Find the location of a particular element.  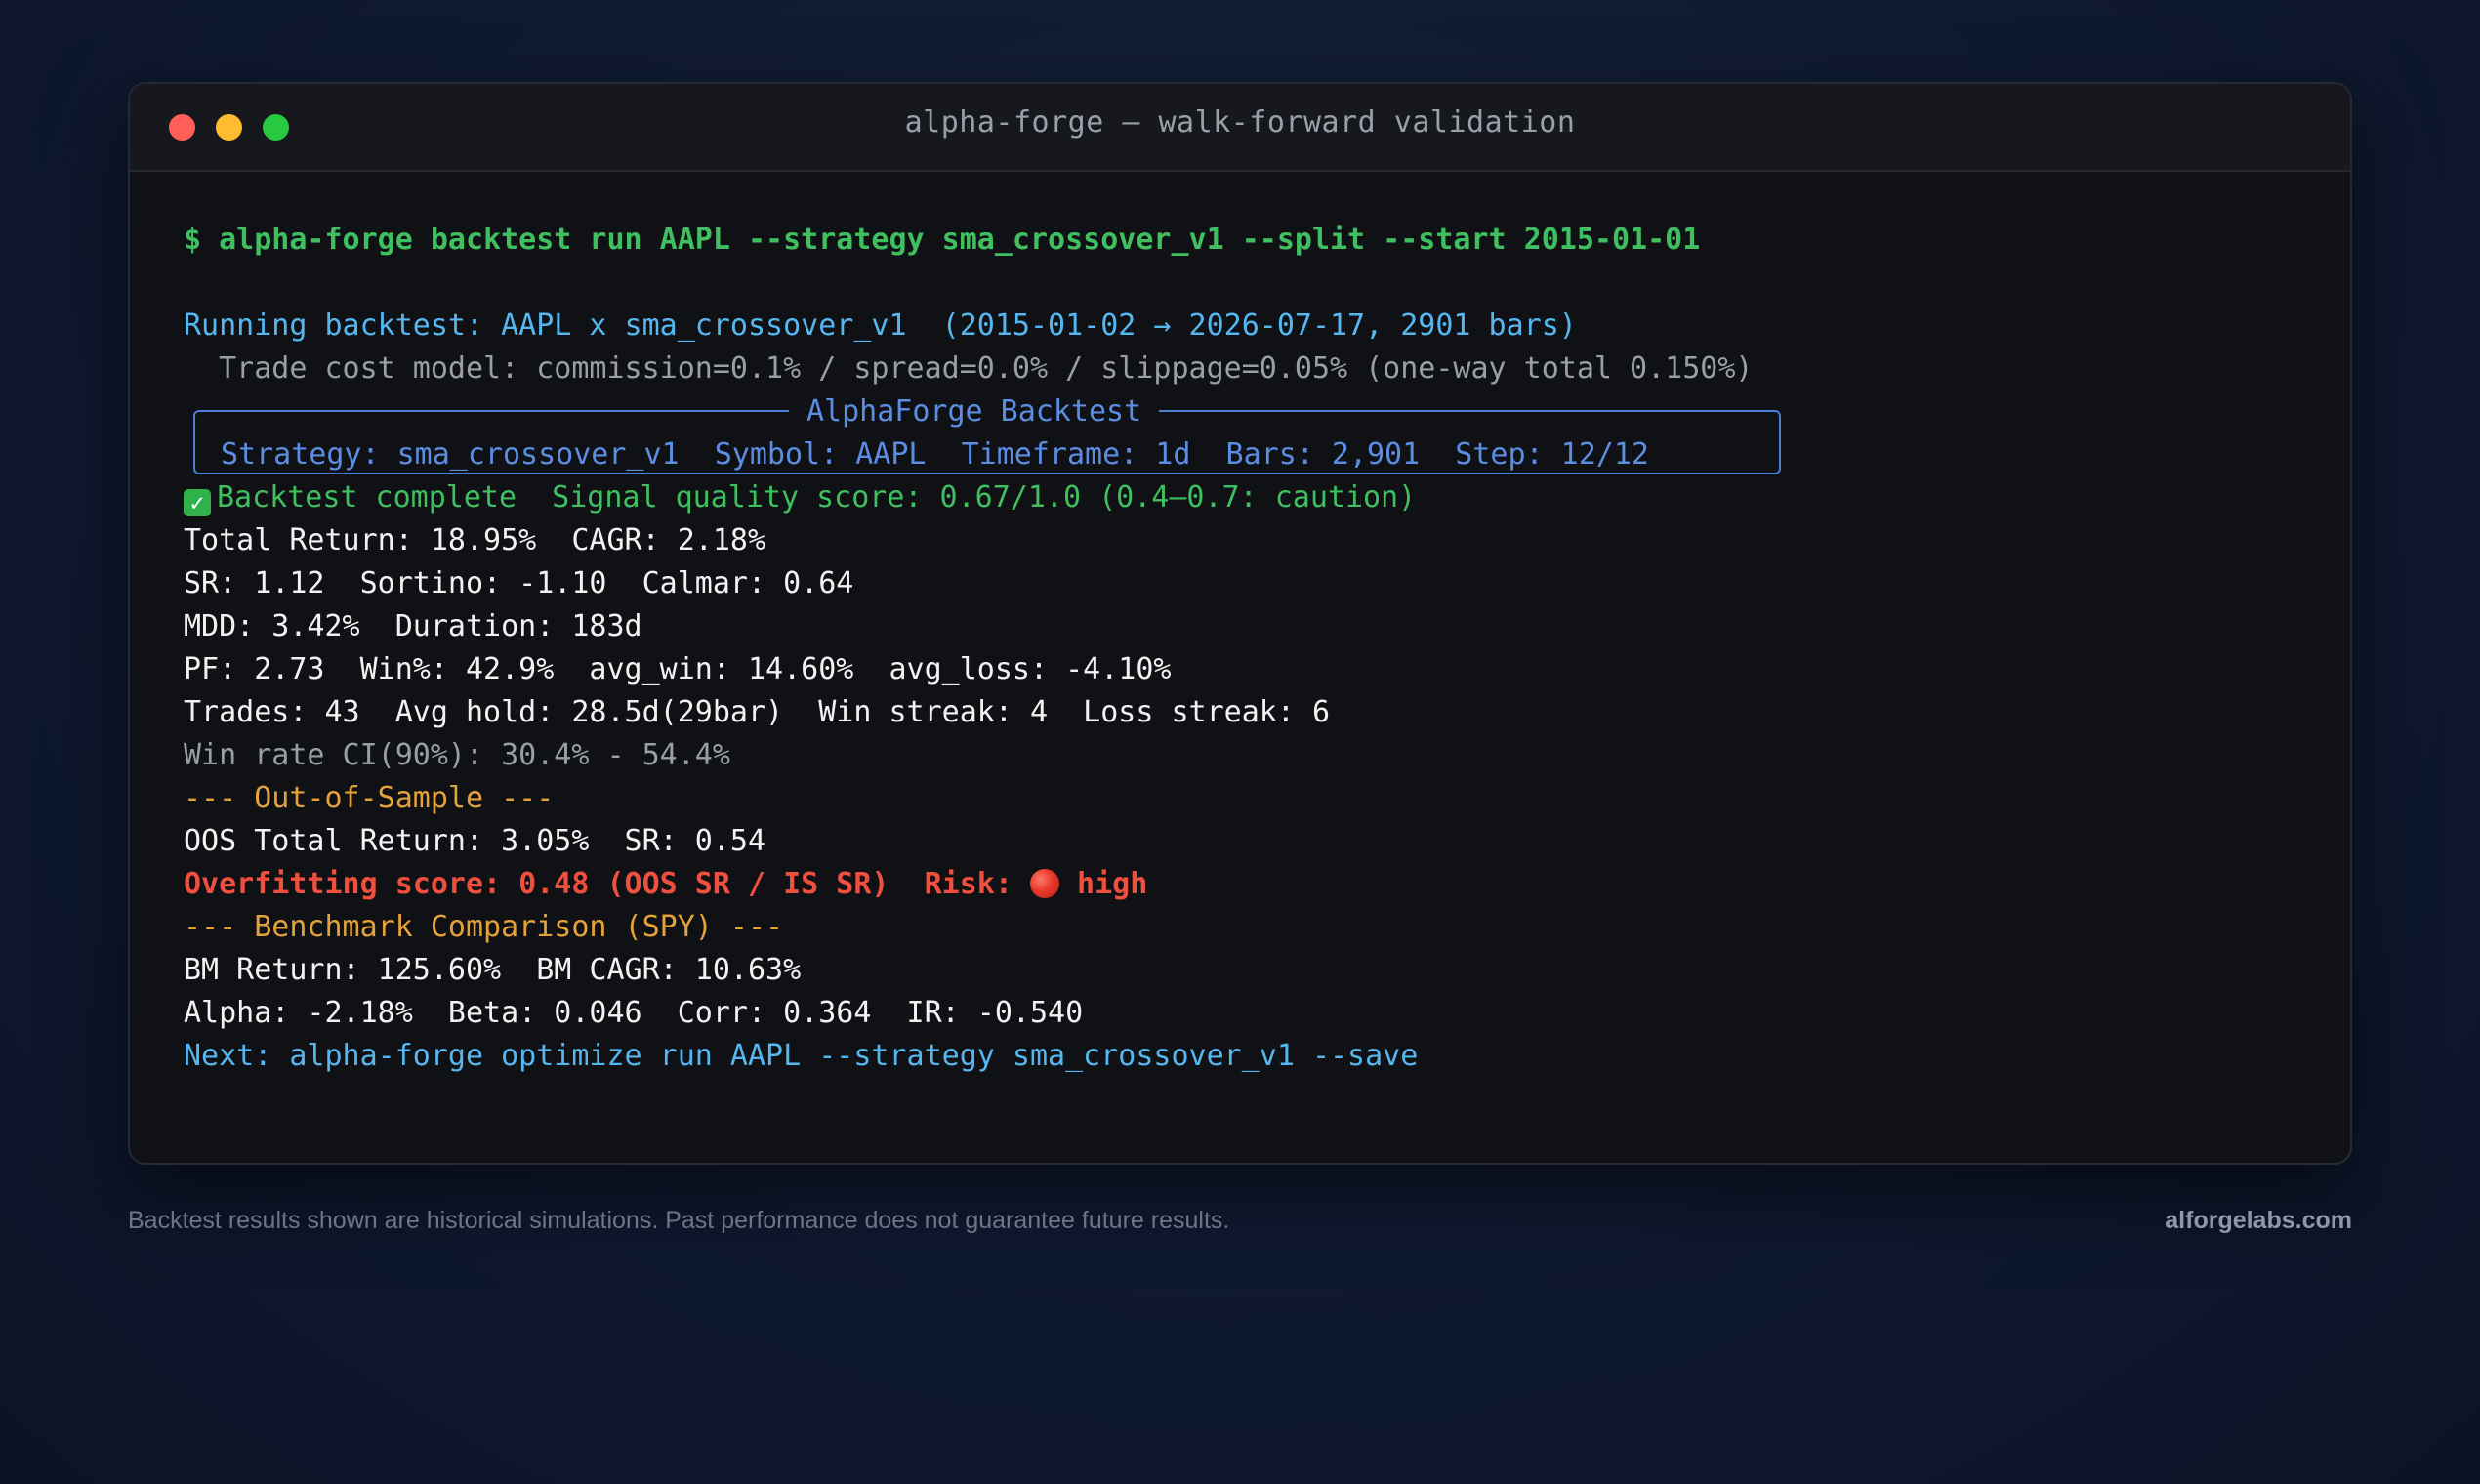

metric-line: MDD: 3.42% Duration: 183d is located at coordinates (413, 626).